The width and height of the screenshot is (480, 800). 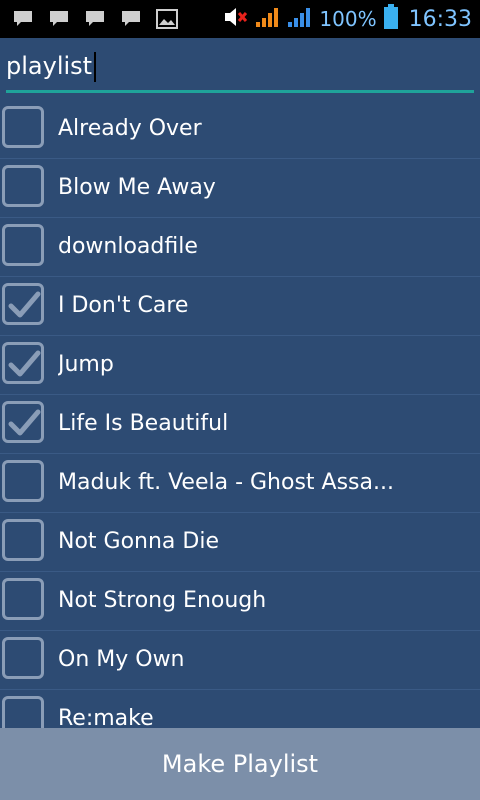 I want to click on list-item: downloadfile, so click(x=240, y=247).